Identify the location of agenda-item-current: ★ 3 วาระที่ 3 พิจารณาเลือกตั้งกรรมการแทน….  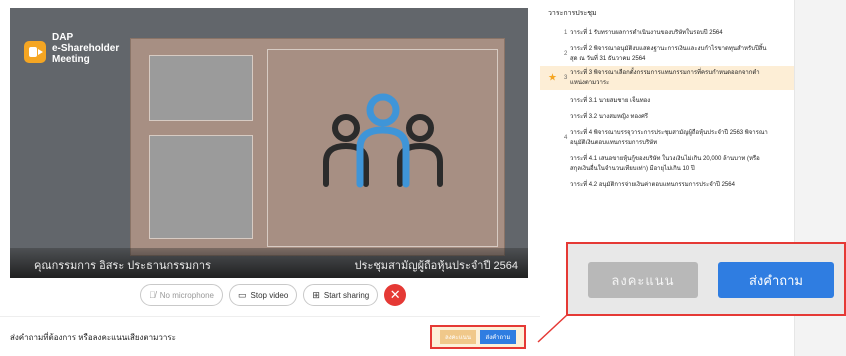
(667, 78).